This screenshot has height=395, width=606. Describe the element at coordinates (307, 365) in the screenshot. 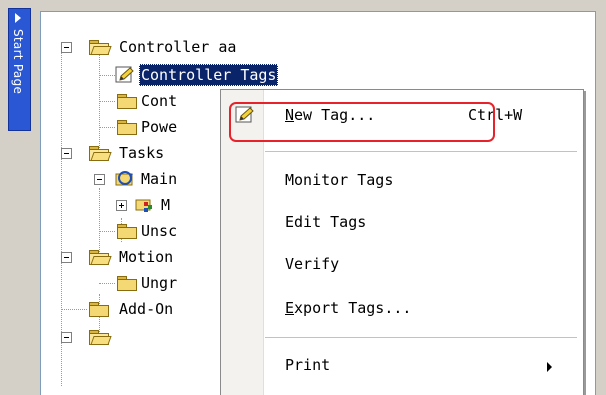

I see `menu-item-print: Print` at that location.